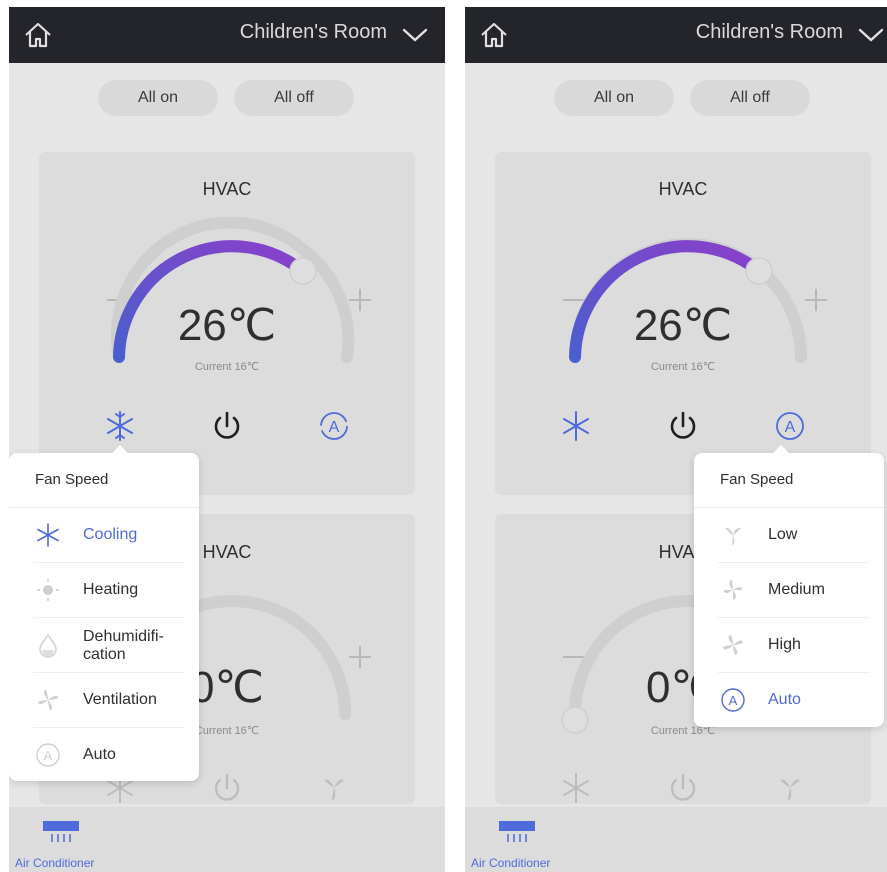  What do you see at coordinates (796, 589) in the screenshot?
I see `option-label: Medium` at bounding box center [796, 589].